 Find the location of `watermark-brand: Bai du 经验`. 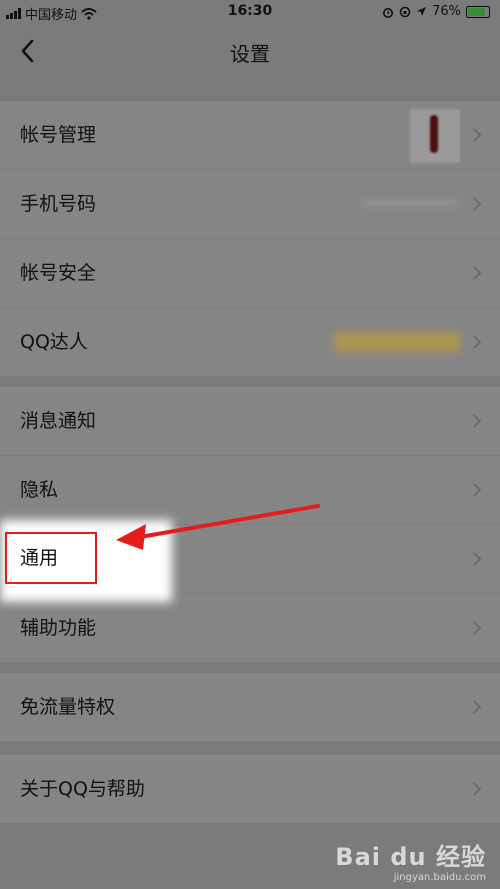

watermark-brand: Bai du 经验 is located at coordinates (410, 857).